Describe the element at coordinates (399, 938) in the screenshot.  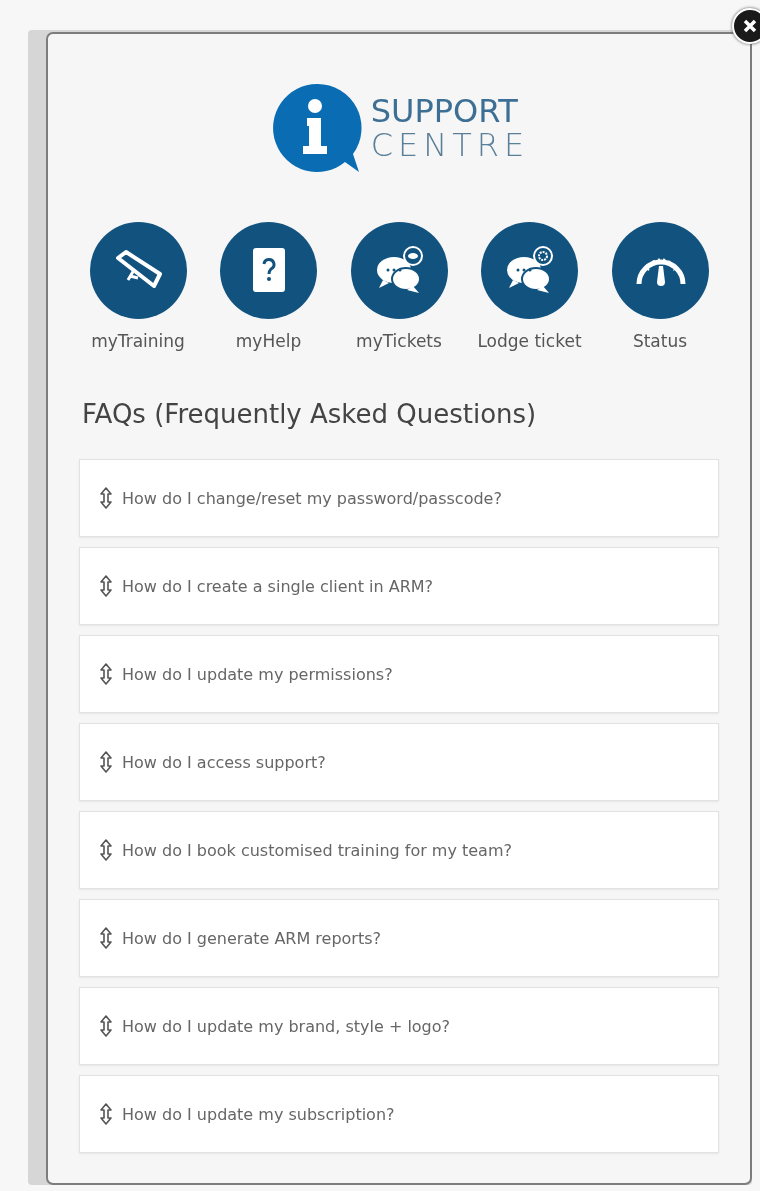
I see `faq-item: How do I generate ARM reports?` at that location.